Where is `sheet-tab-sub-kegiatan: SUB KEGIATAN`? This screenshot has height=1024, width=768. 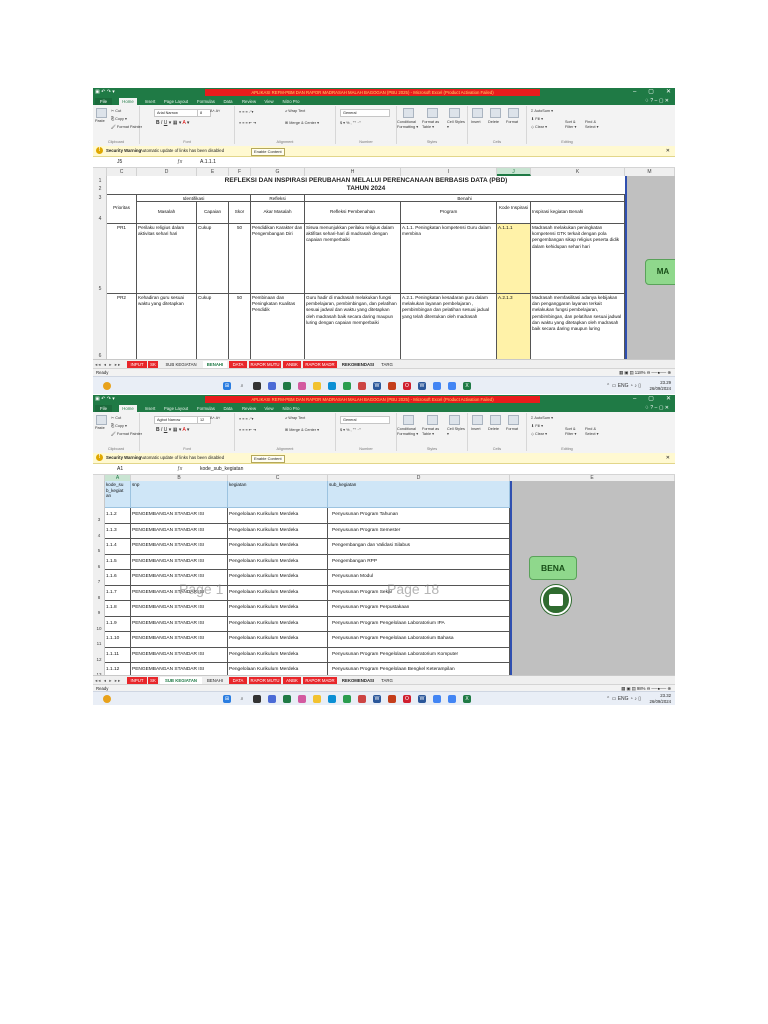 sheet-tab-sub-kegiatan: SUB KEGIATAN is located at coordinates (181, 364).